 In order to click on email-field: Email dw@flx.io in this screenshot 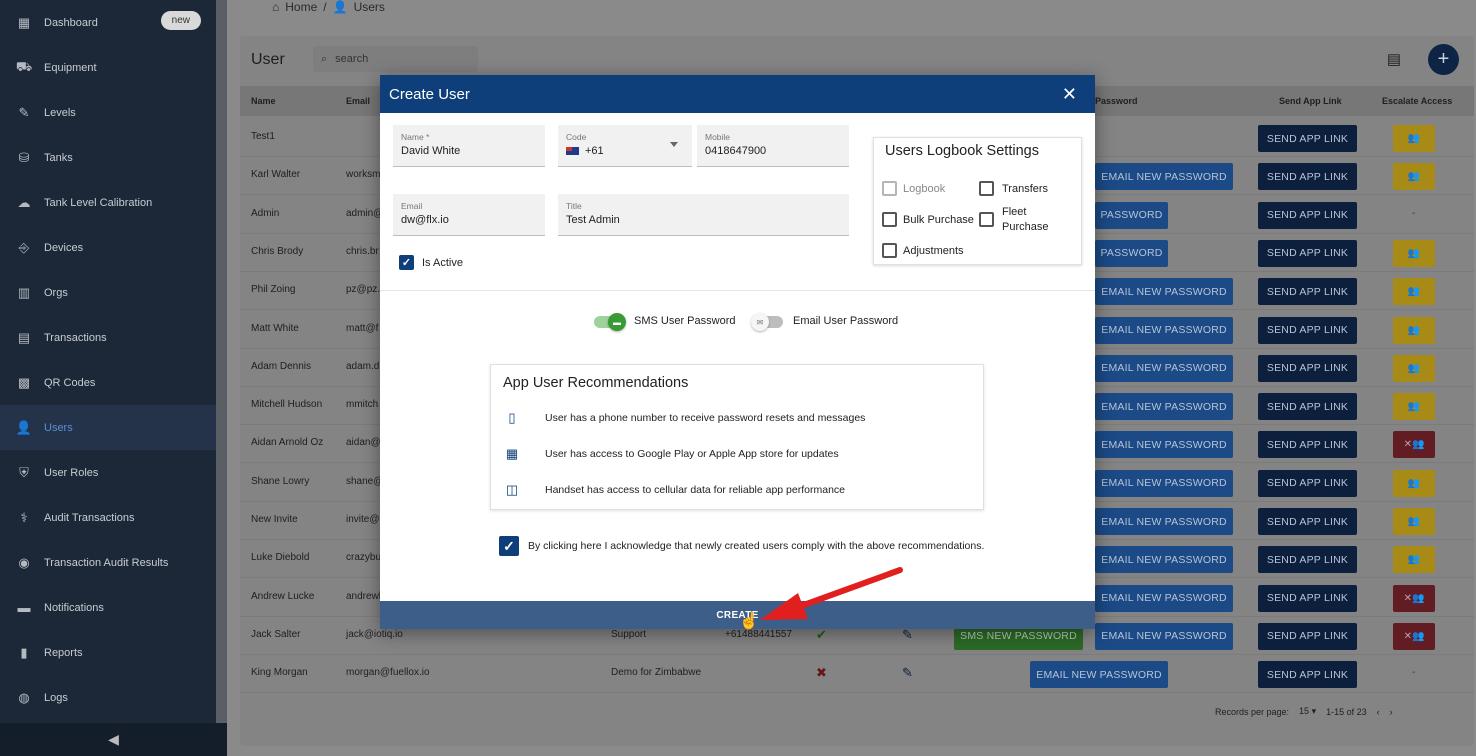, I will do `click(469, 215)`.